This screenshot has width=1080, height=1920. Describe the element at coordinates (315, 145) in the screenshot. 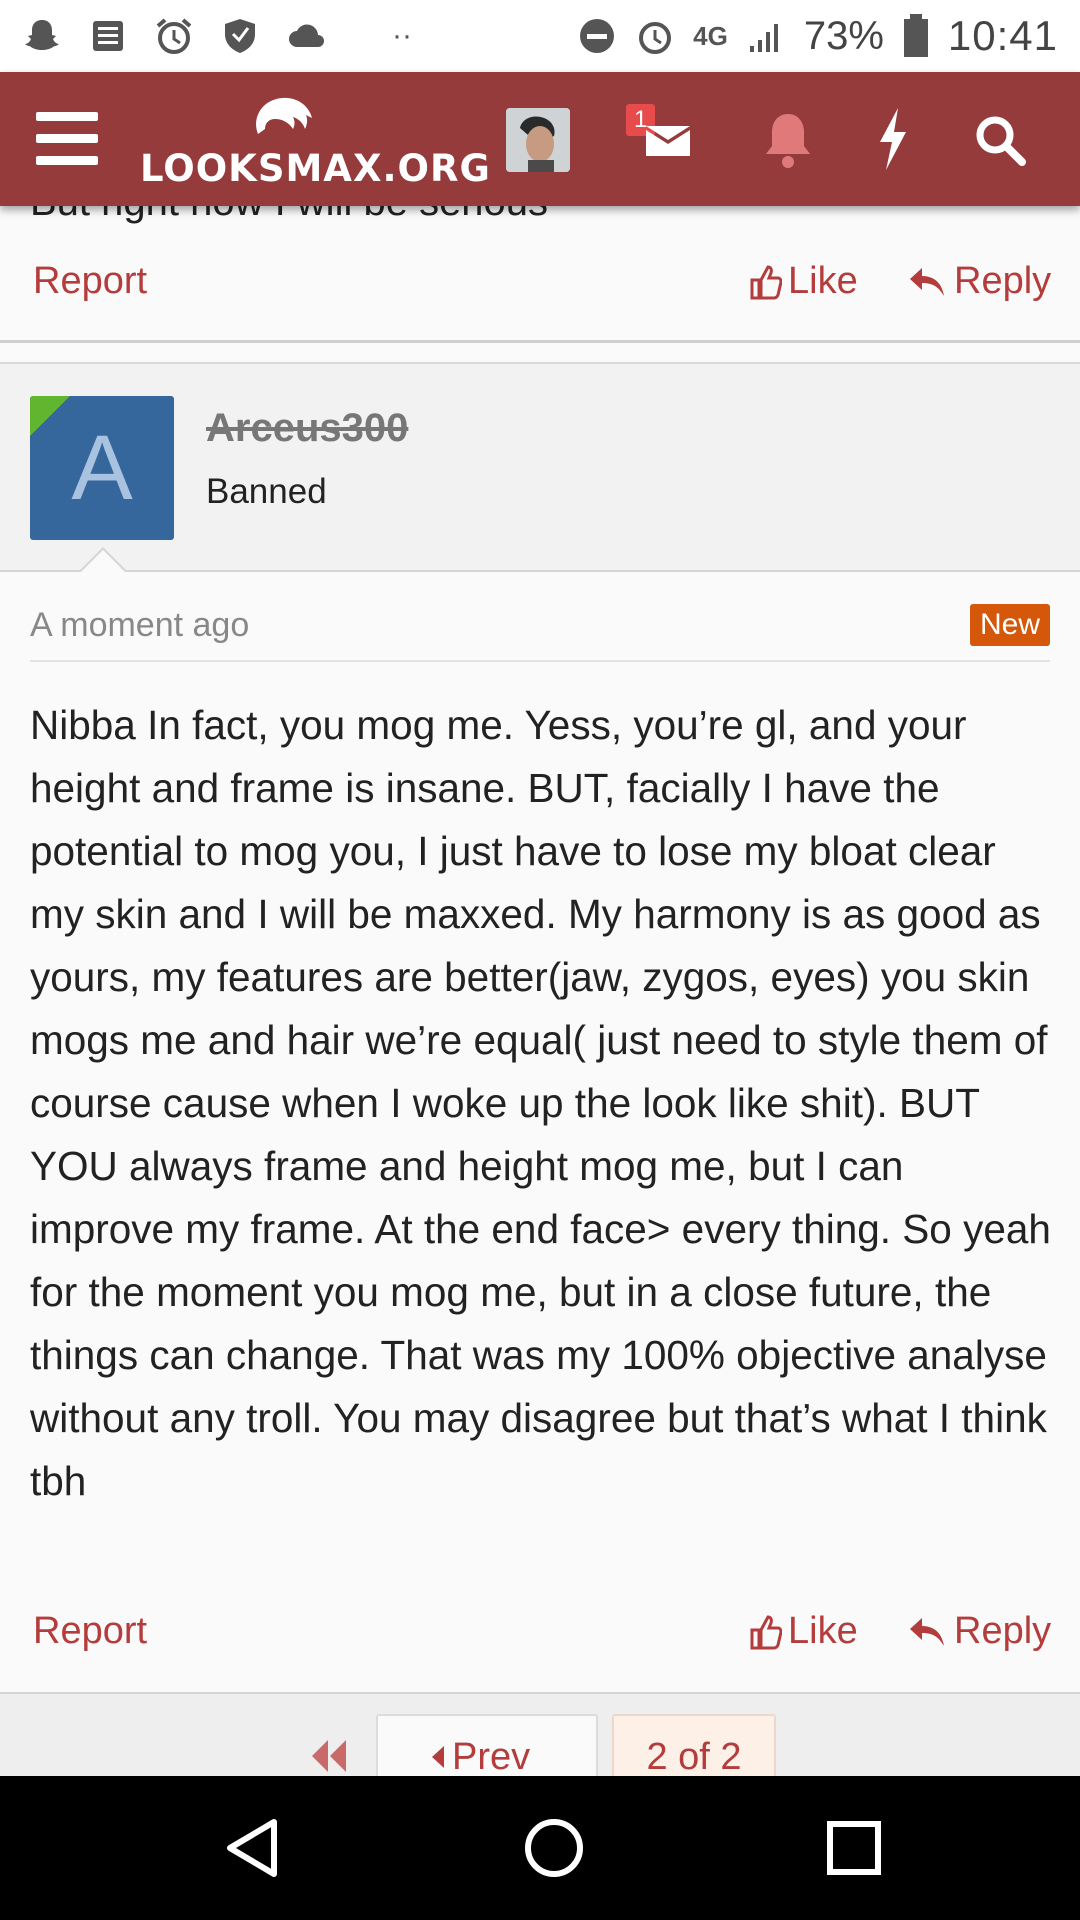

I see `site-logo: LOOKSMAX.ORG` at that location.